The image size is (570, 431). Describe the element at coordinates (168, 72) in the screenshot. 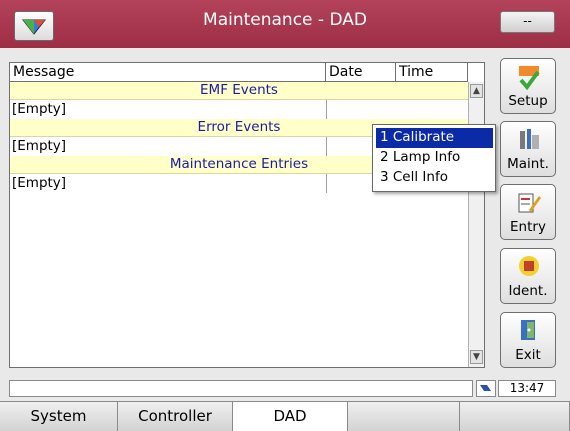

I see `column-header-message: Message` at that location.